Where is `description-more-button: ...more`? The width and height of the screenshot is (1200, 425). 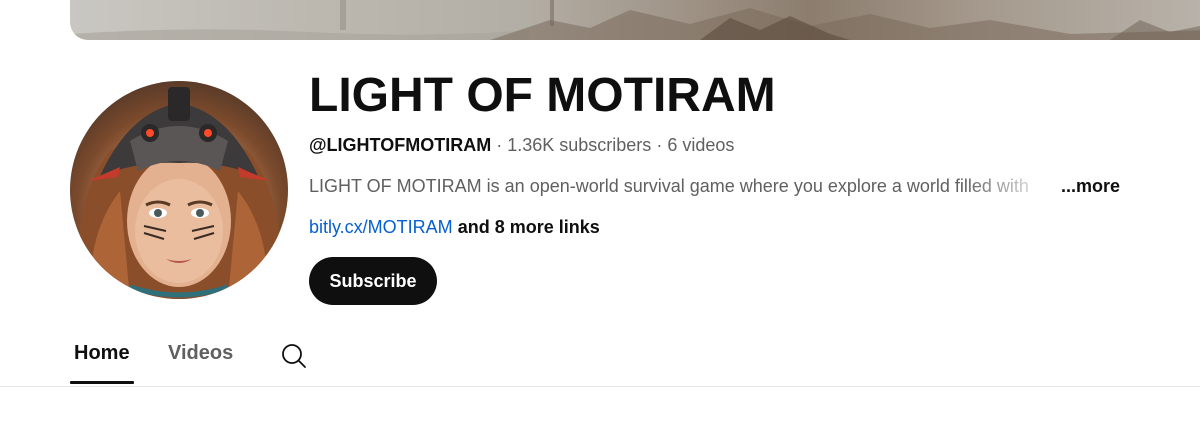
description-more-button: ...more is located at coordinates (1090, 186).